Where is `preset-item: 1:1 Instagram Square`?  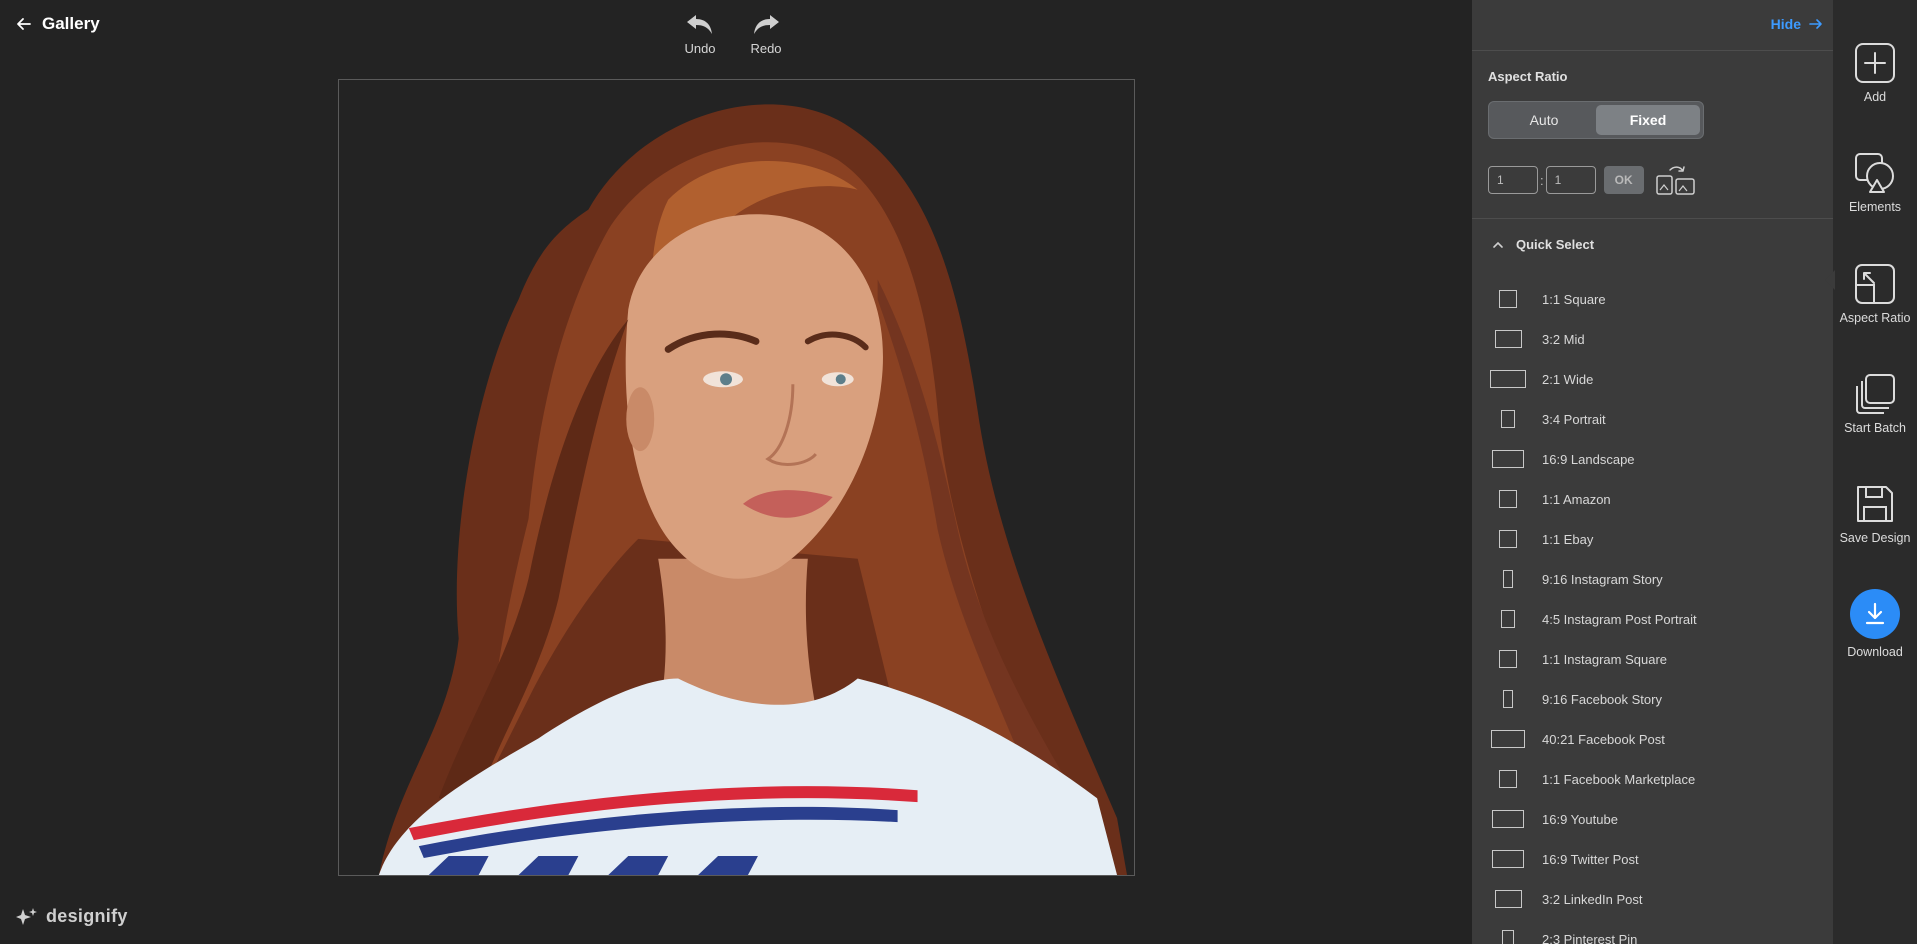 preset-item: 1:1 Instagram Square is located at coordinates (1653, 659).